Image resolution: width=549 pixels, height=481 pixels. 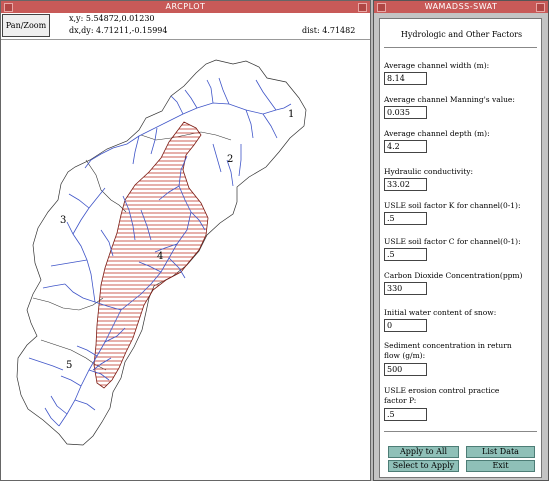 I want to click on wamadss-title: WAMADSS-SWAT, so click(x=461, y=6).